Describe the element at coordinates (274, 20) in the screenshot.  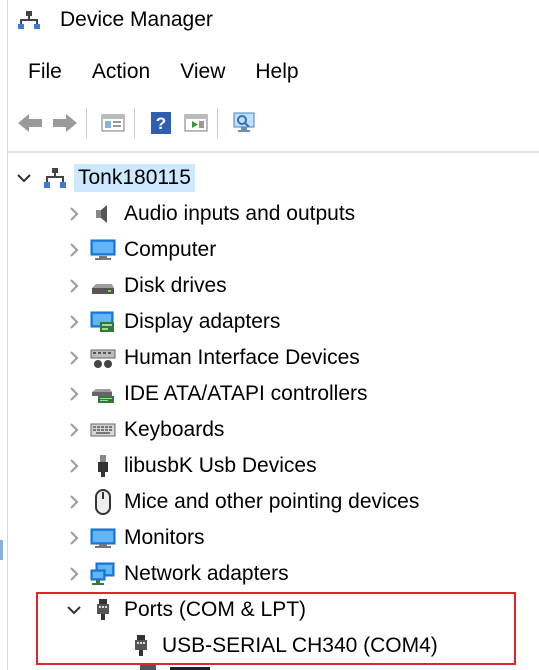
I see `title-bar: Device Manager` at that location.